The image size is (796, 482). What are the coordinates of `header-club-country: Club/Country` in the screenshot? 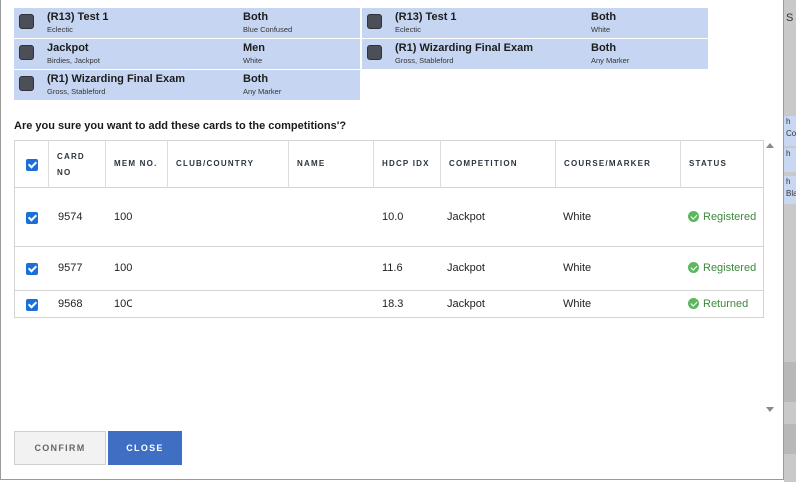 It's located at (228, 164).